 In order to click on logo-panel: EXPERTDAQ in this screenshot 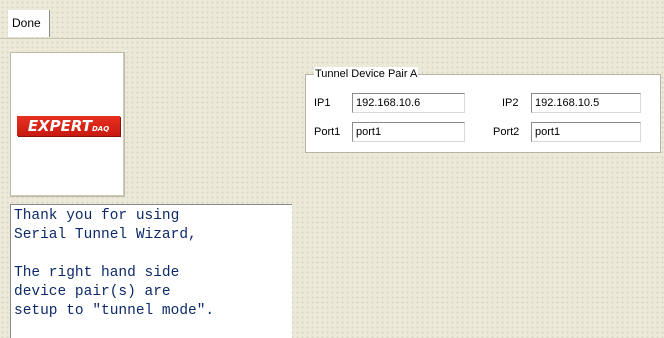, I will do `click(67, 124)`.